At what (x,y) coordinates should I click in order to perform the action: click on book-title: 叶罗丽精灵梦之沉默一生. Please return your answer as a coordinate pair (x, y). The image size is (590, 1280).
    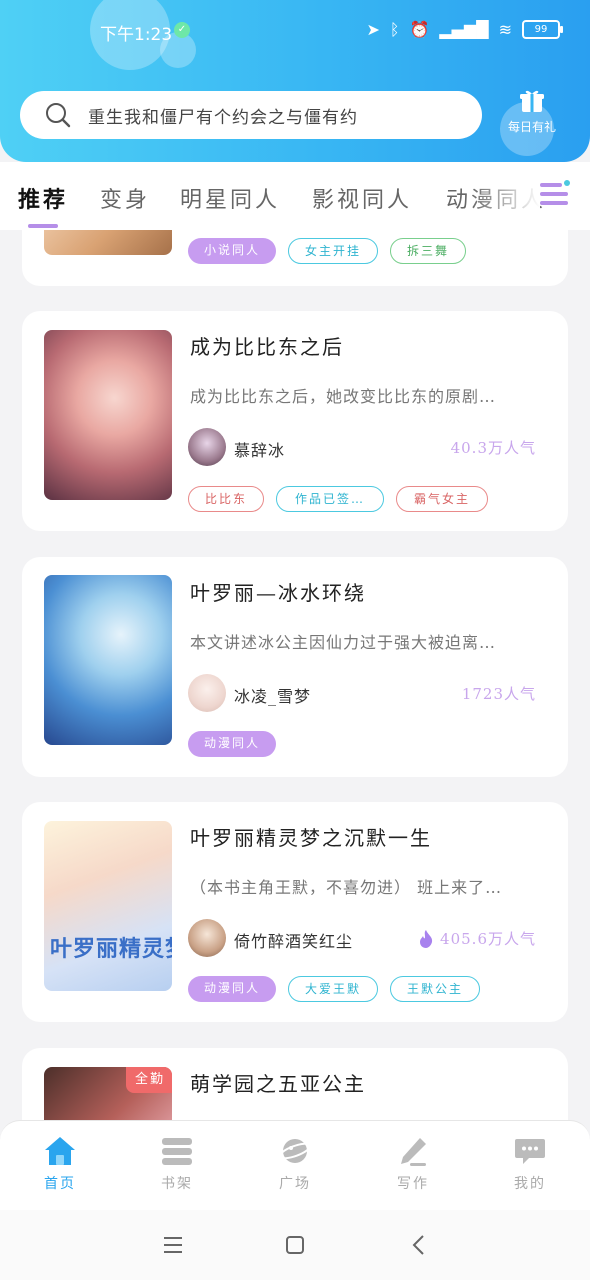
    Looking at the image, I should click on (311, 836).